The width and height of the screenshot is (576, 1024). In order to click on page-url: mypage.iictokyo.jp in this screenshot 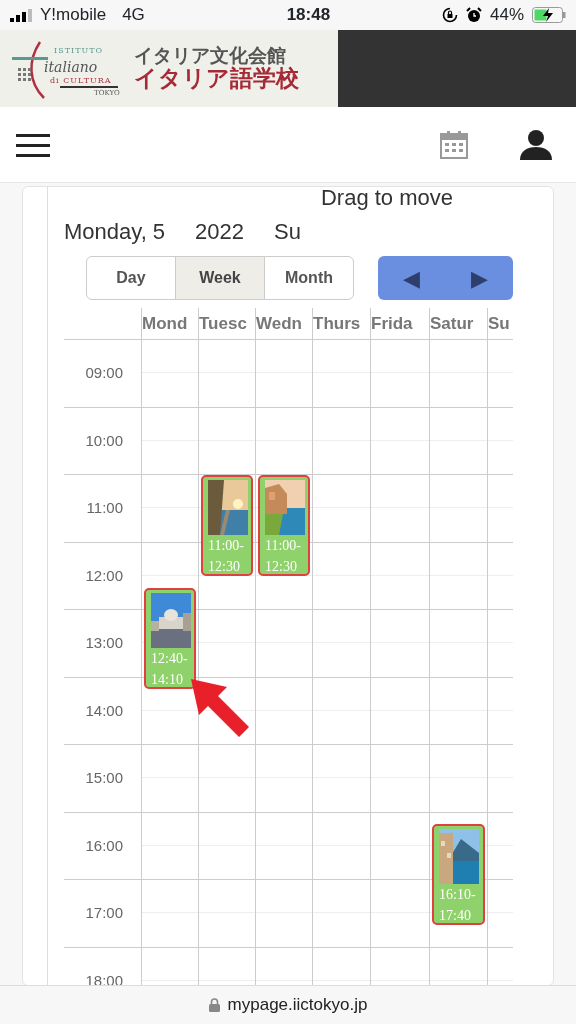, I will do `click(297, 1005)`.